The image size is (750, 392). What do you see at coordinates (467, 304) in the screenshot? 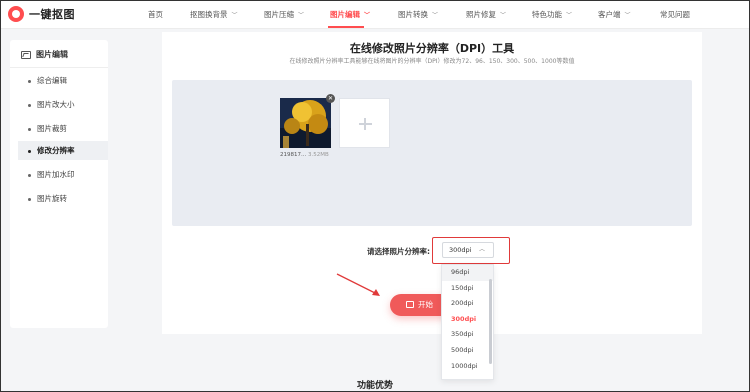
I see `dpi-option: 200dpi` at bounding box center [467, 304].